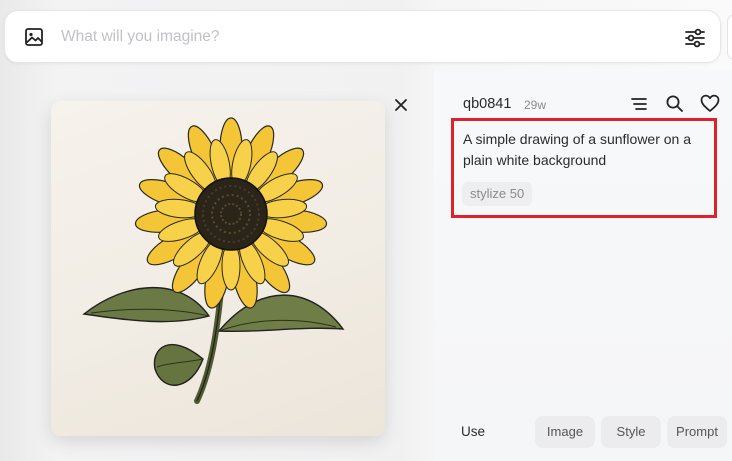 This screenshot has height=461, width=732. I want to click on use-style-button: Style, so click(631, 432).